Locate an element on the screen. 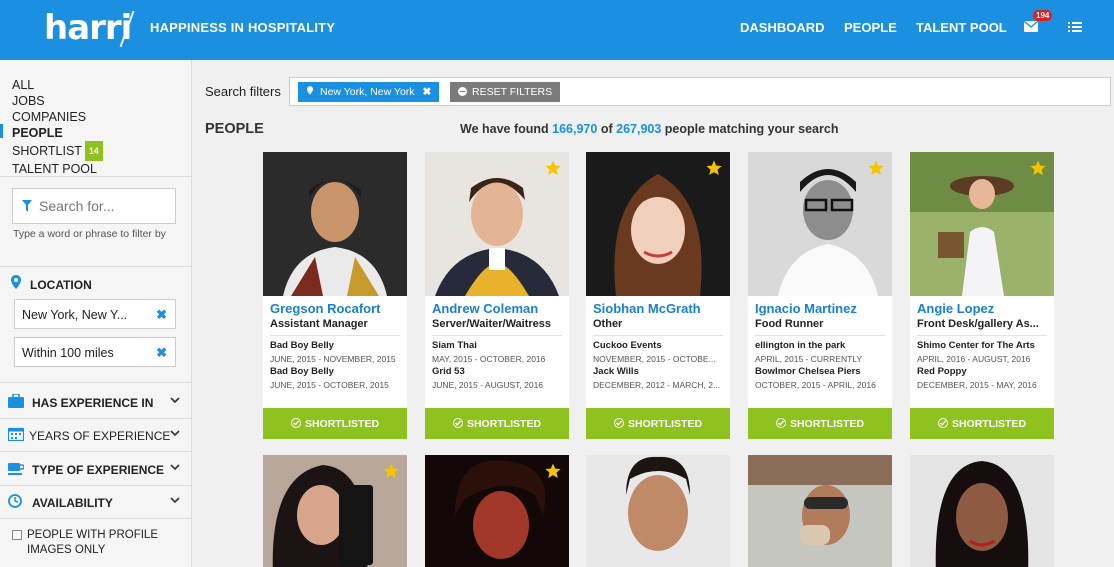 The height and width of the screenshot is (567, 1114). experience-company: Cuckoo Events is located at coordinates (627, 345).